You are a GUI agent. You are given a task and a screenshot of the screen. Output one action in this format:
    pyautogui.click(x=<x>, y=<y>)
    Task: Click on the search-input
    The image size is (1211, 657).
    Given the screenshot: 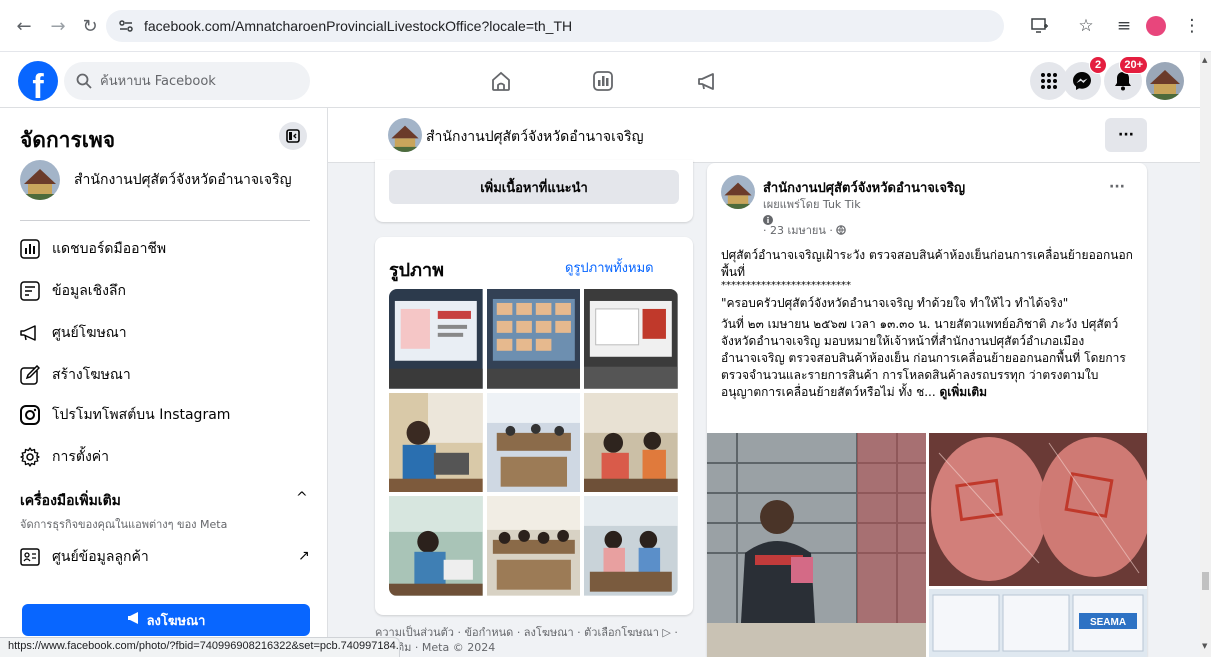 What is the action you would take?
    pyautogui.click(x=195, y=81)
    